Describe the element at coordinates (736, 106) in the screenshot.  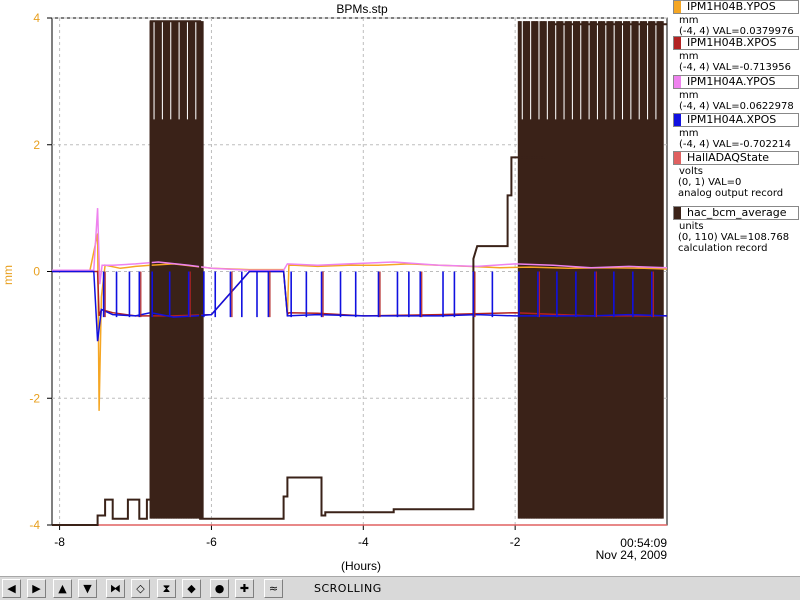
I see `legend-value: (-4, 4) VAL=0.0622978` at that location.